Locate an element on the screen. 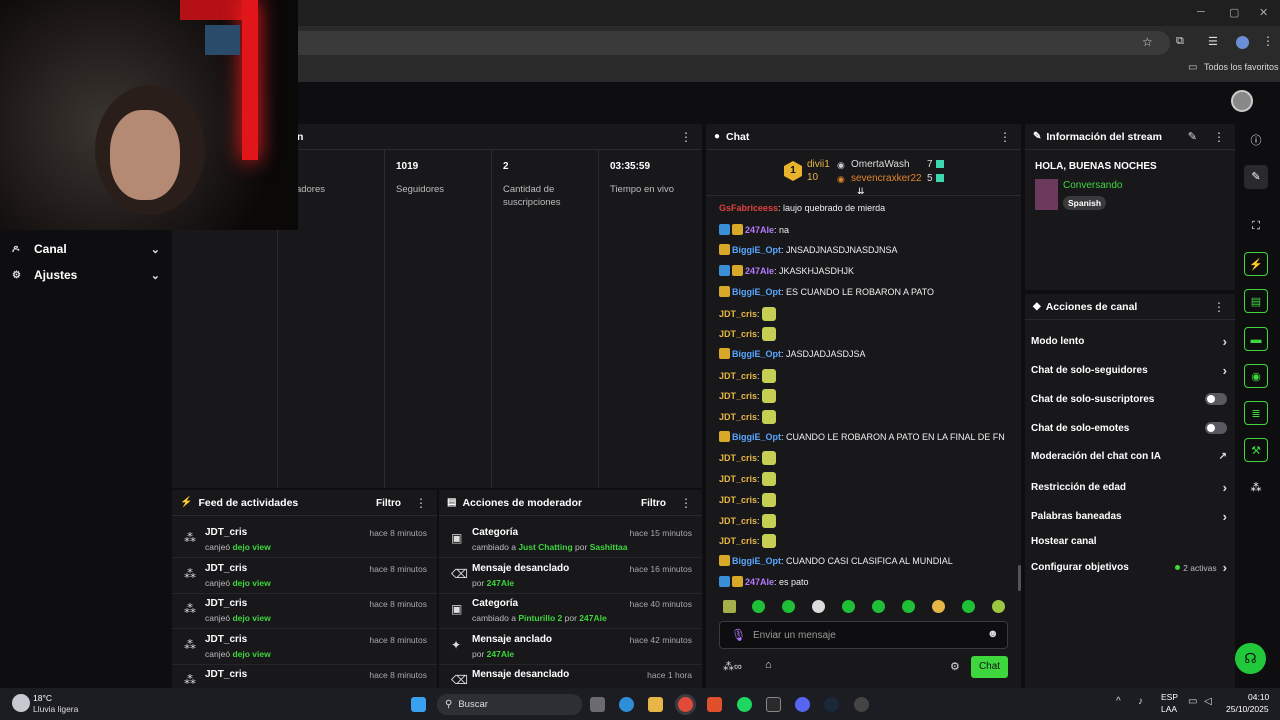  browser-menu-icon: ⋮ is located at coordinates (1268, 41).